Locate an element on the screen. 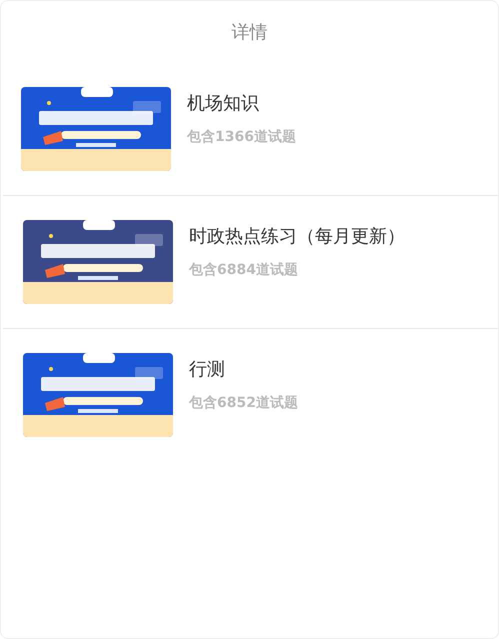  item-title: 机场知识 is located at coordinates (241, 103).